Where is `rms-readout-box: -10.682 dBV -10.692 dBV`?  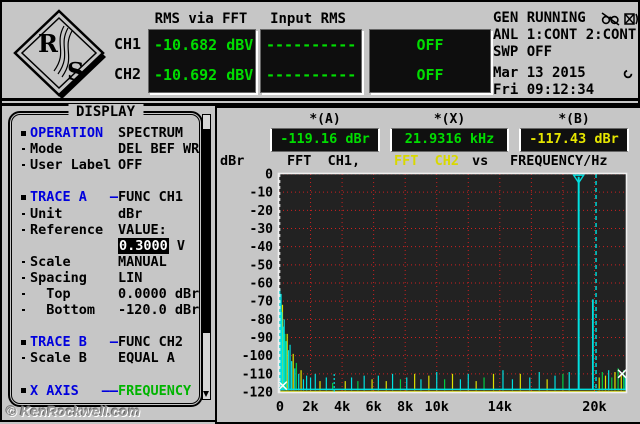
rms-readout-box: -10.682 dBV -10.692 dBV is located at coordinates (202, 61).